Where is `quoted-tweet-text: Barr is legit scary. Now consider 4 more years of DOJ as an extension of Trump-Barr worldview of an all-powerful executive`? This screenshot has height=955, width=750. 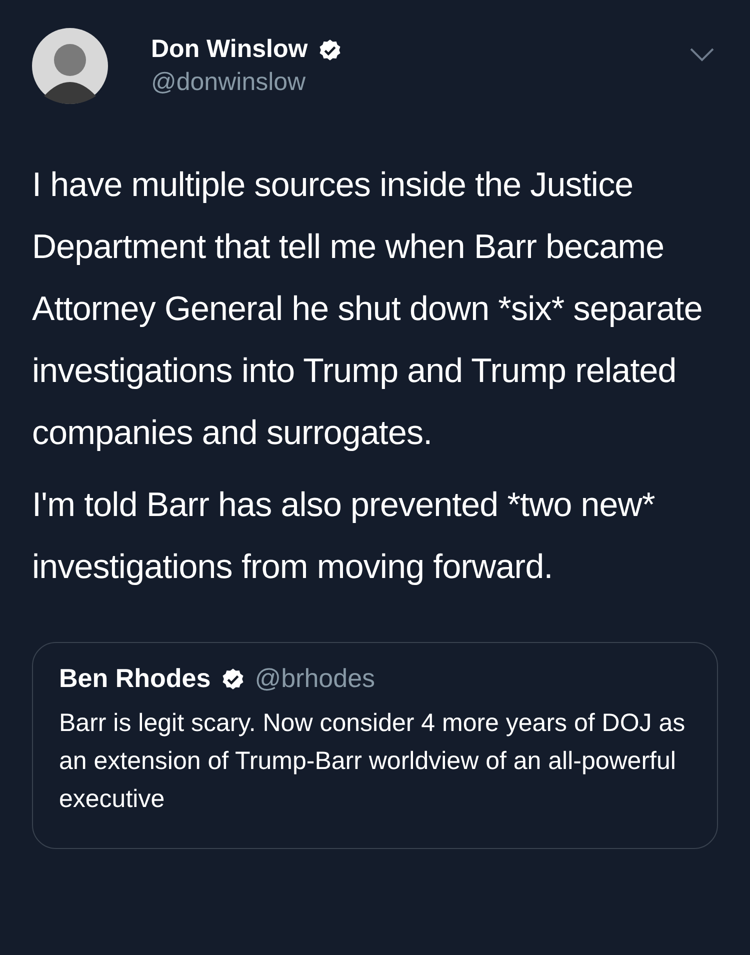 quoted-tweet-text: Barr is legit scary. Now consider 4 more years of DOJ as an extension of Trump-Barr worldview of an all-powerful executive is located at coordinates (372, 761).